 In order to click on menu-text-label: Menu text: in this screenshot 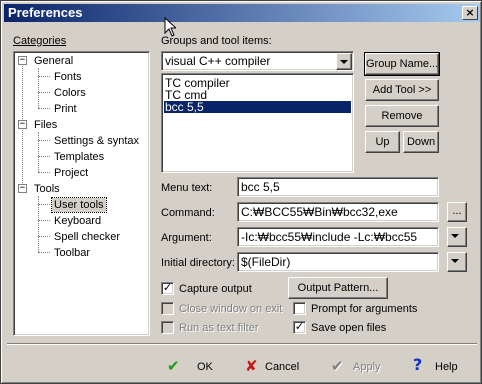, I will do `click(187, 188)`.